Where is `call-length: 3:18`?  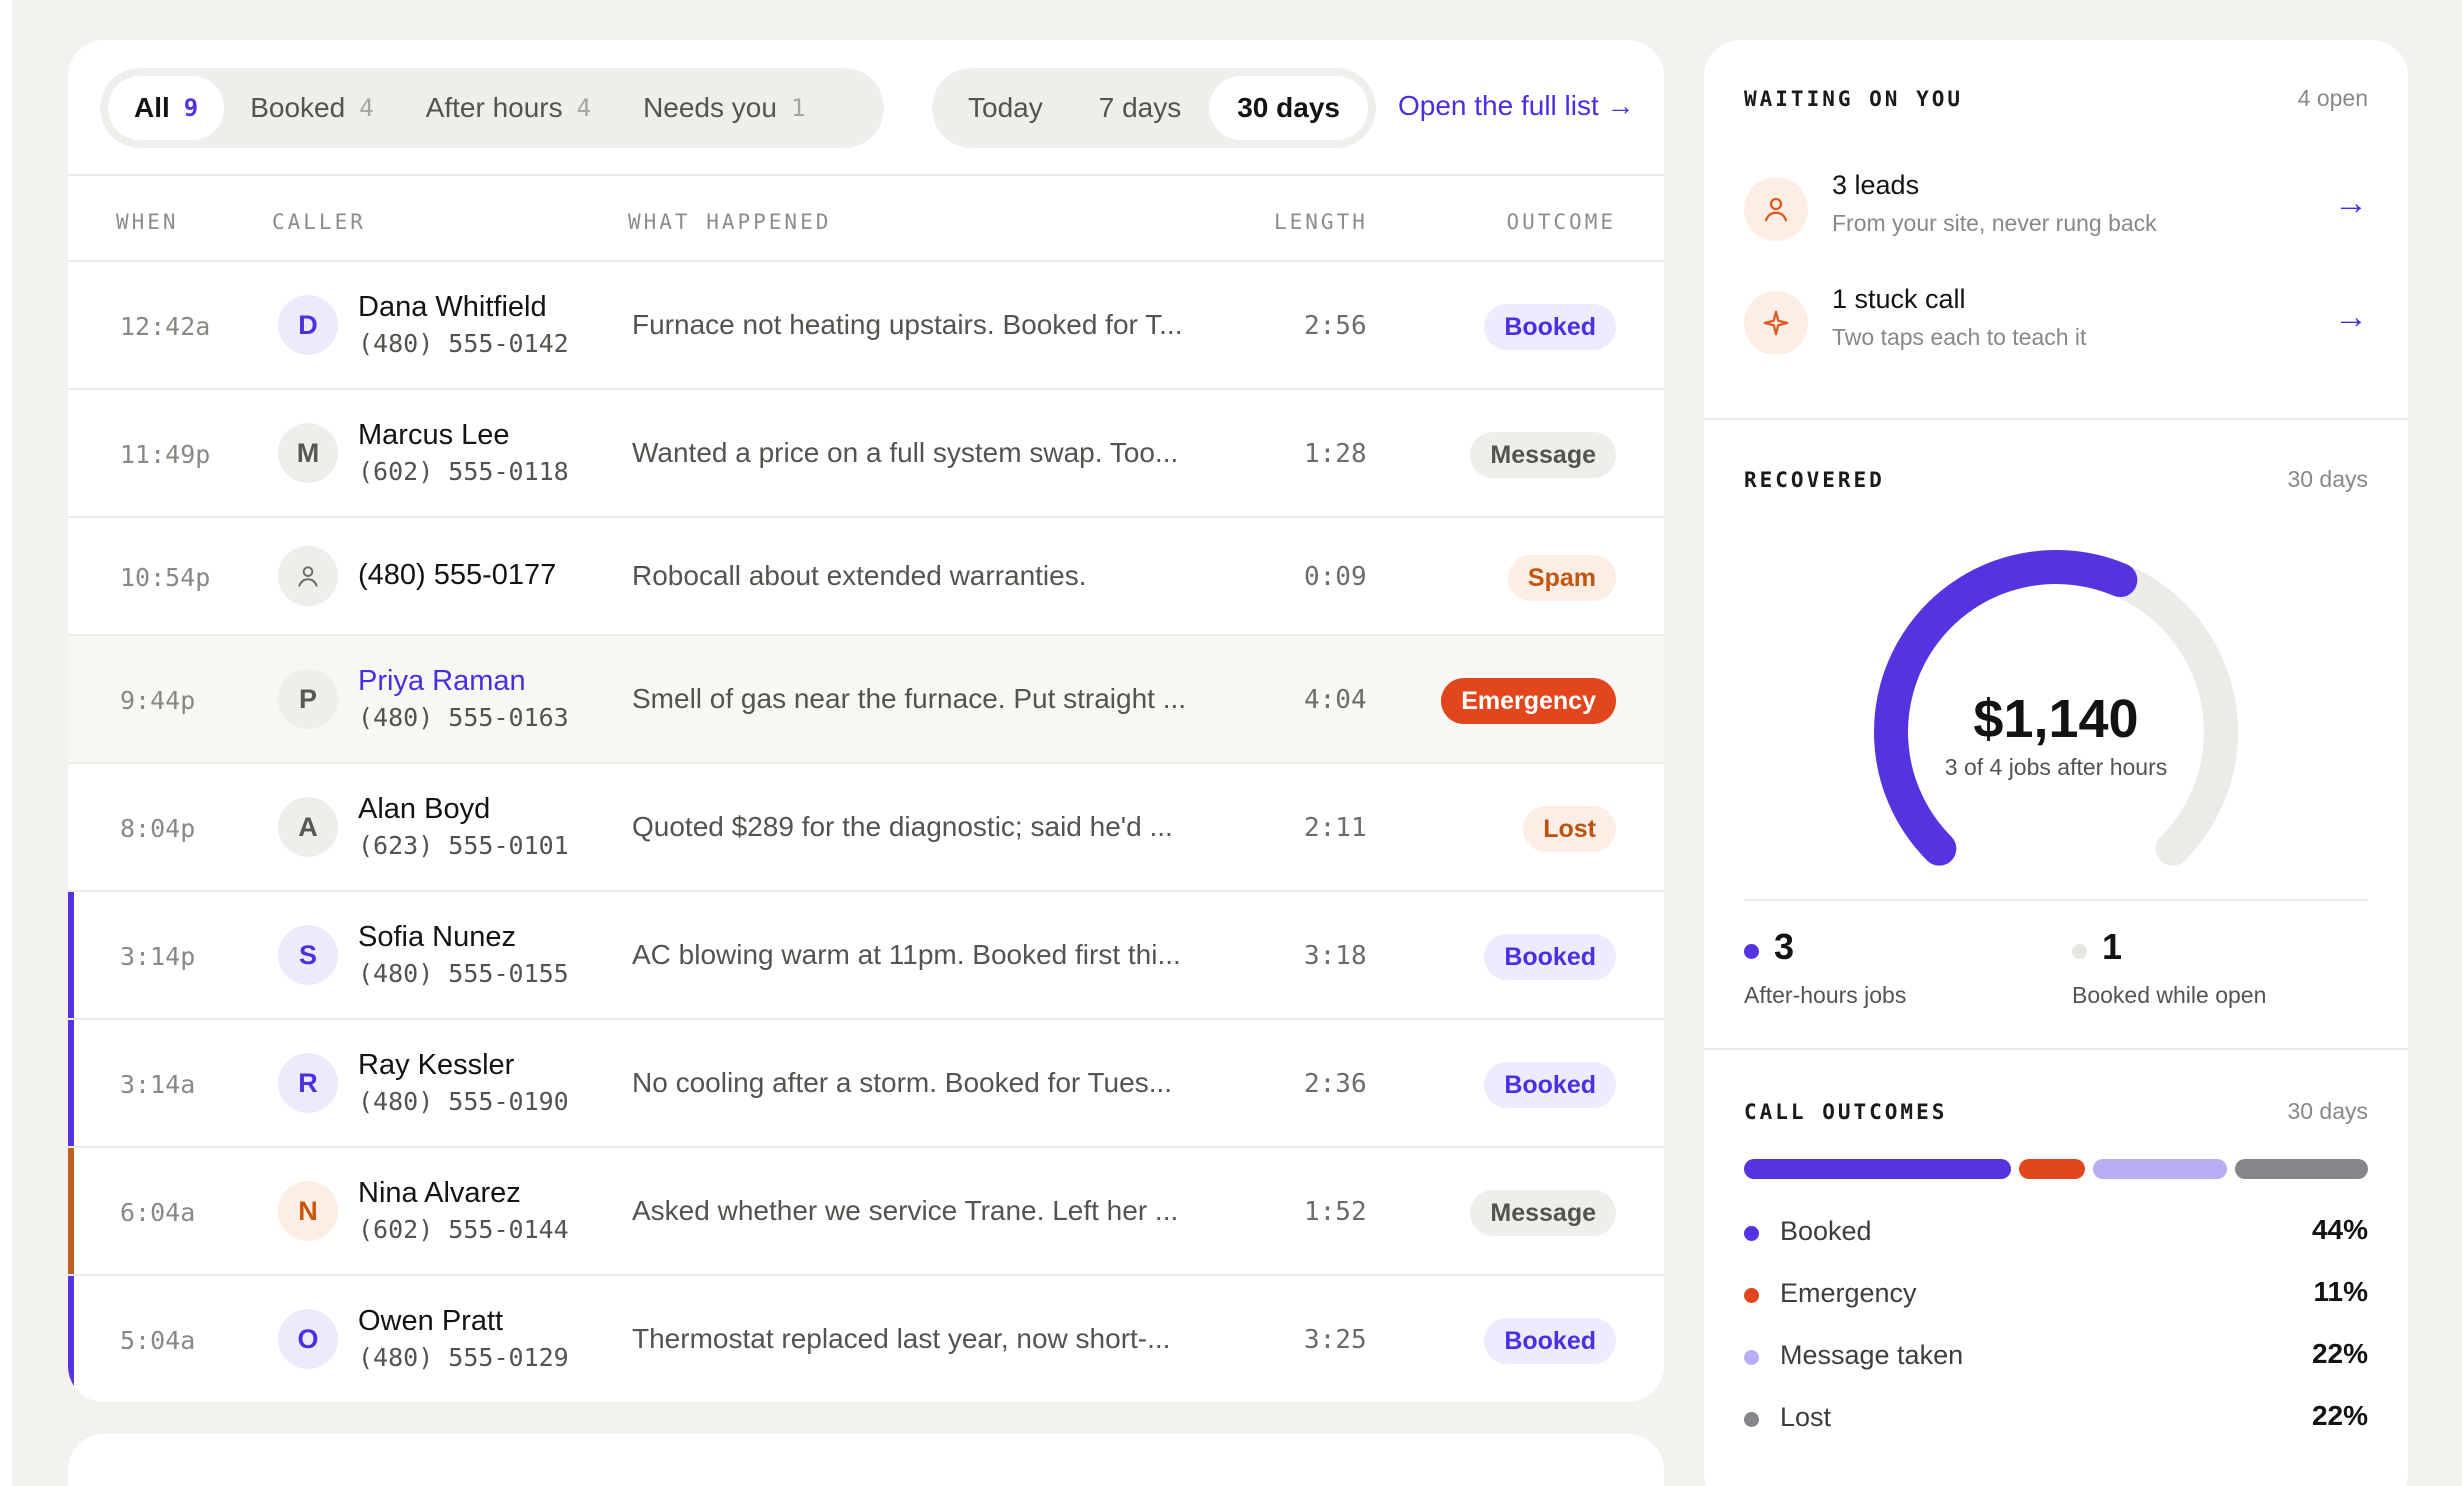 call-length: 3:18 is located at coordinates (1335, 956).